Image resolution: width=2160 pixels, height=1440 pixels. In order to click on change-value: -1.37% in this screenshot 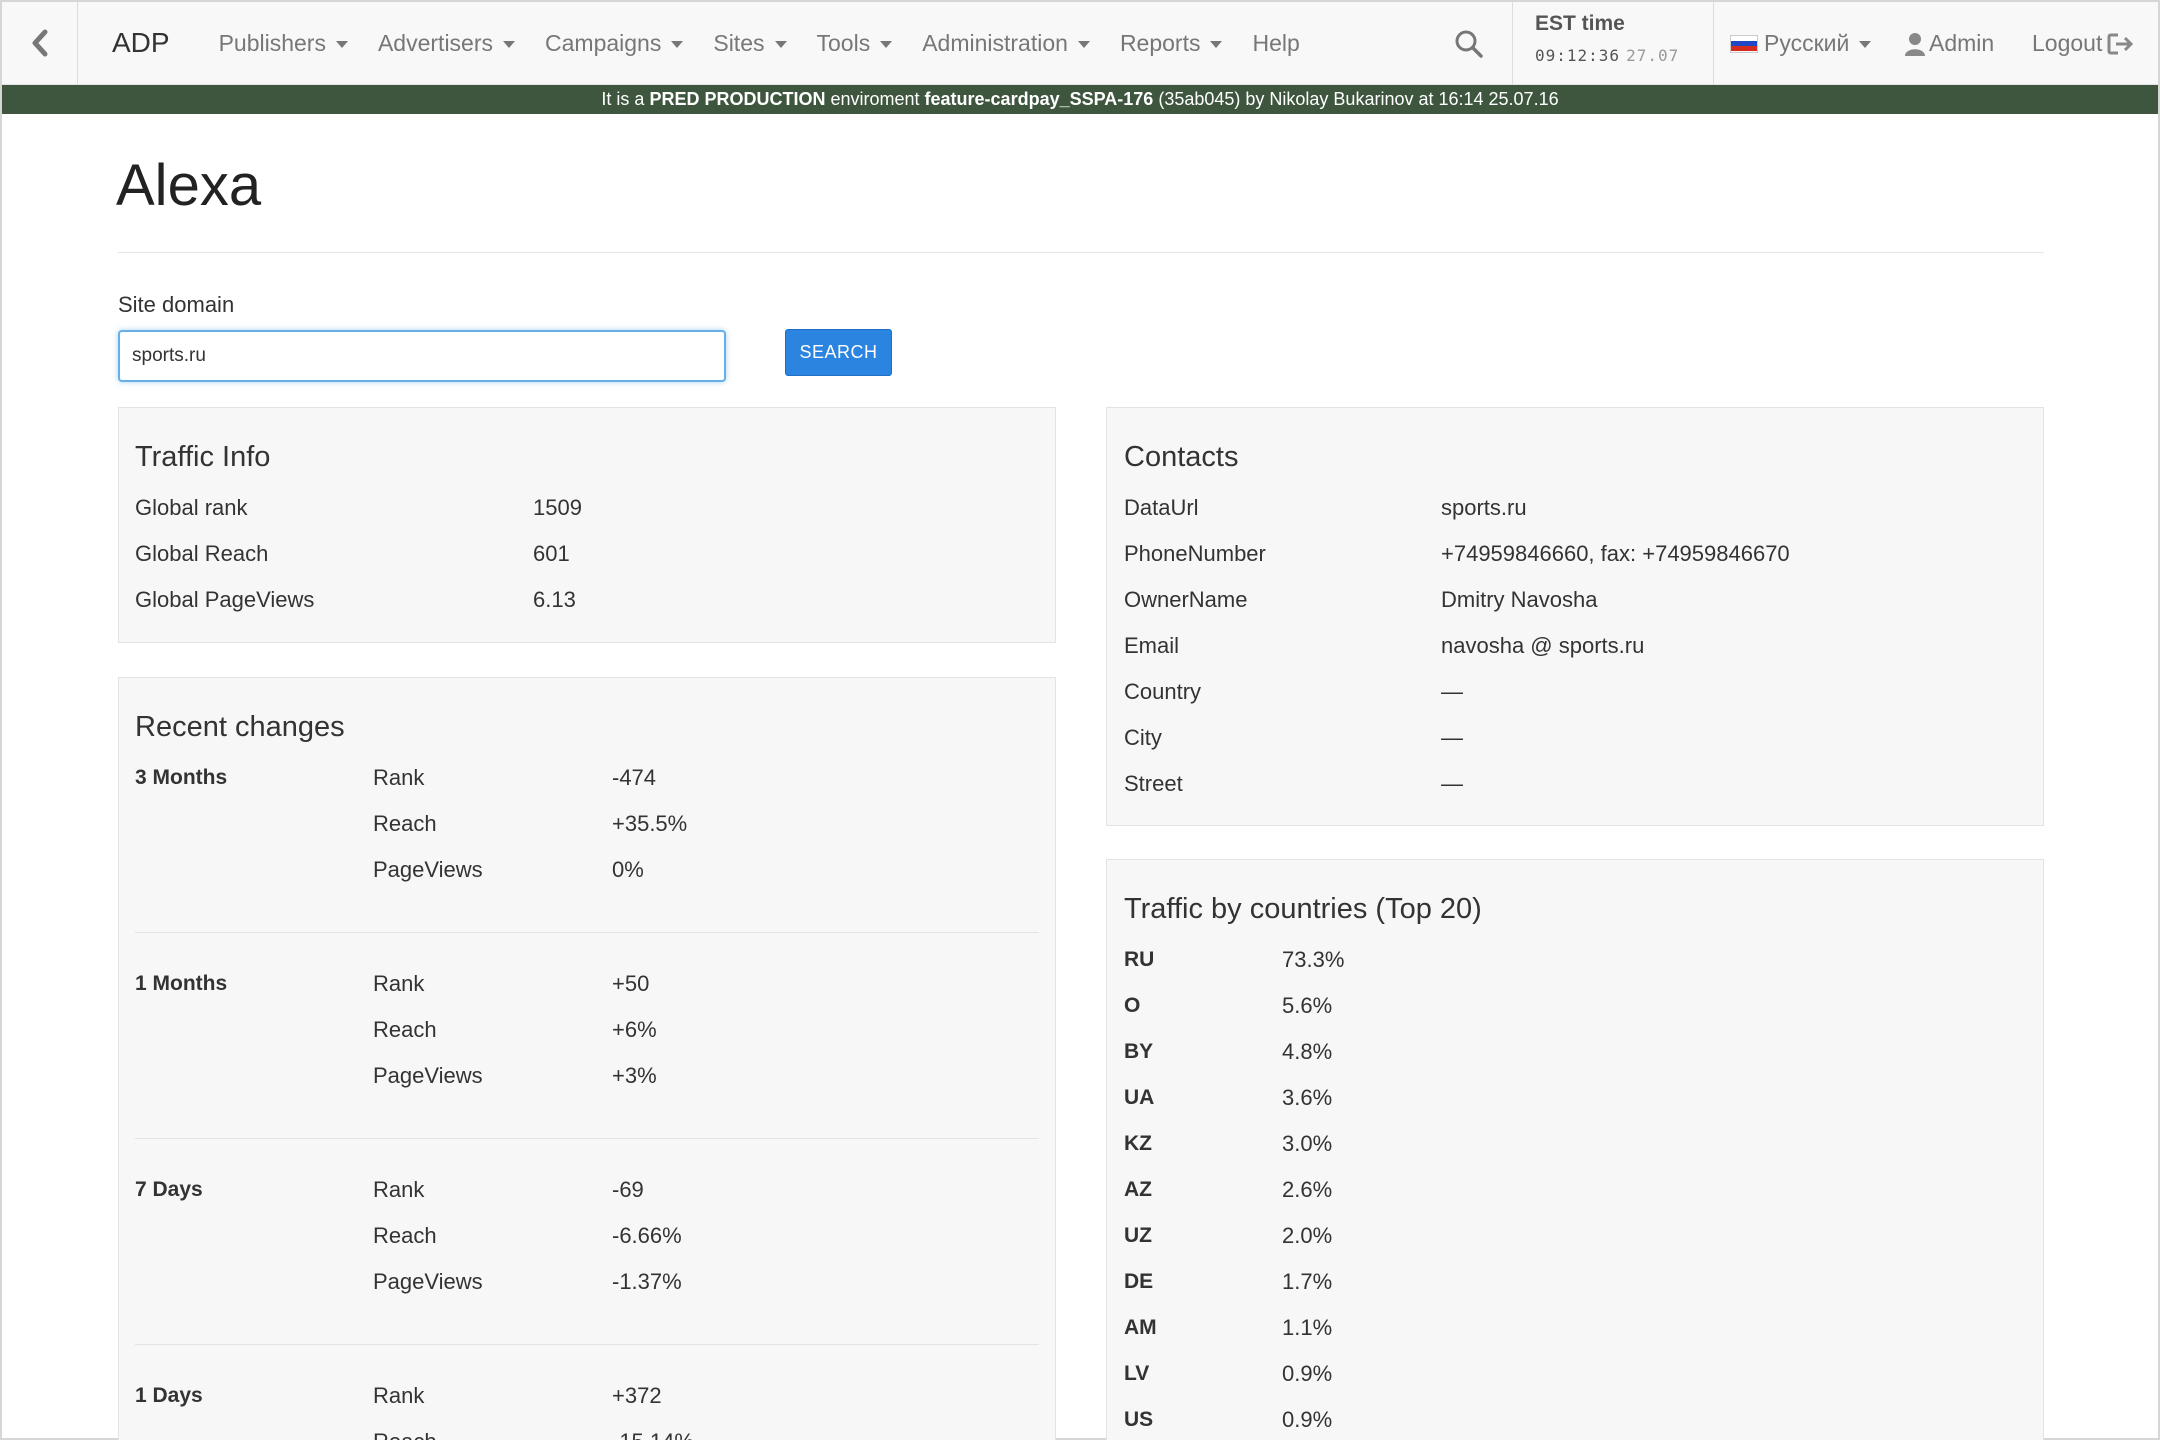, I will do `click(647, 1281)`.